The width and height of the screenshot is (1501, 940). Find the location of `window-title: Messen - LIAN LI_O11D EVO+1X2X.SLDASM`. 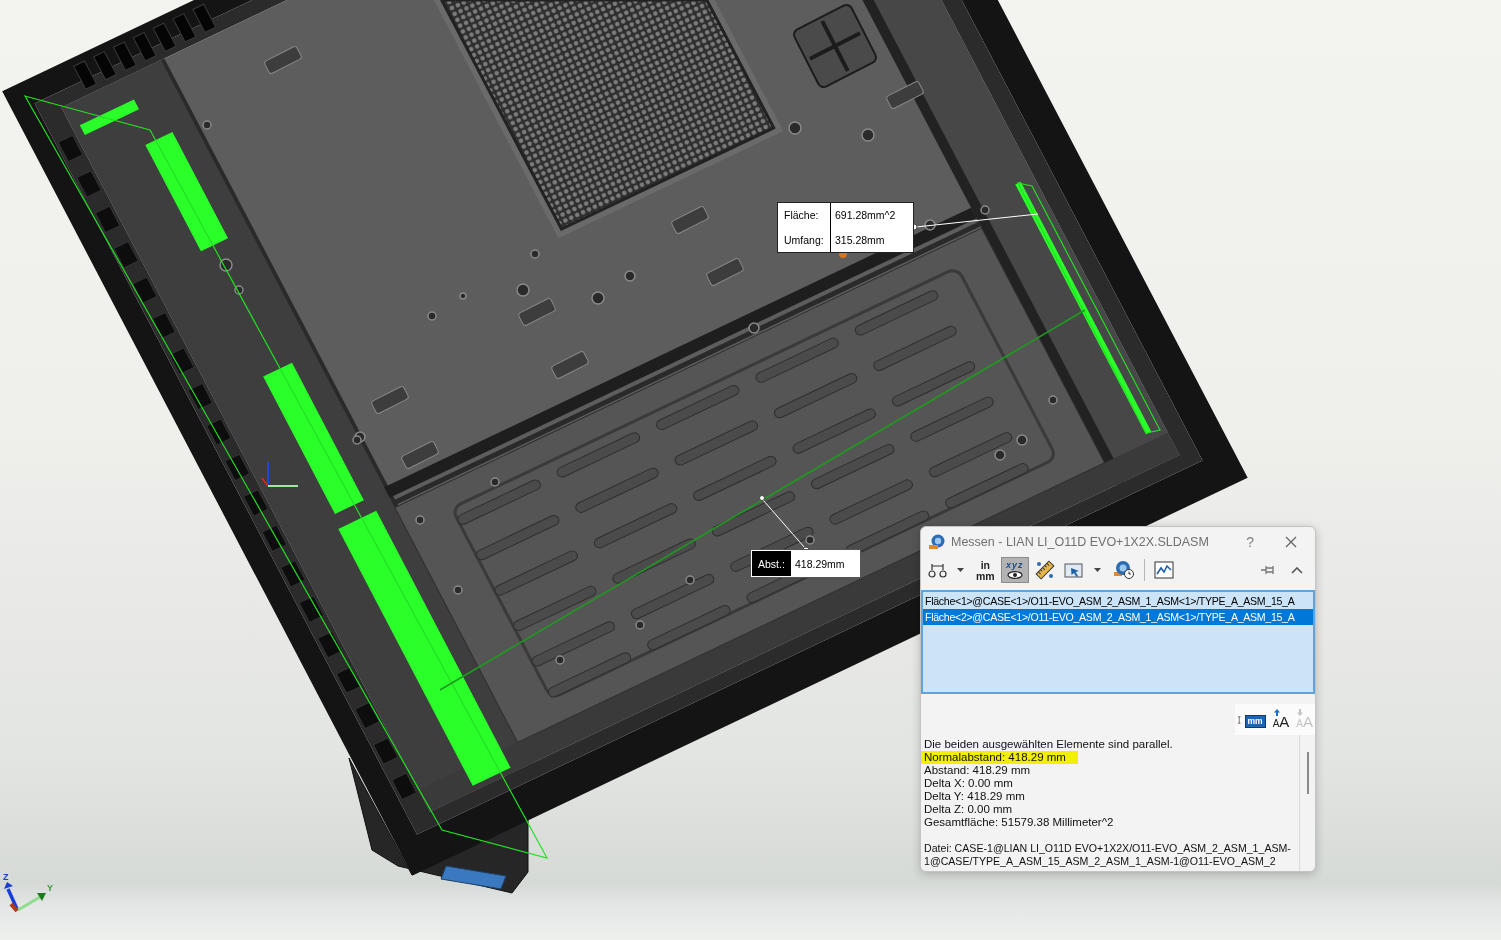

window-title: Messen - LIAN LI_O11D EVO+1X2X.SLDASM is located at coordinates (1080, 541).